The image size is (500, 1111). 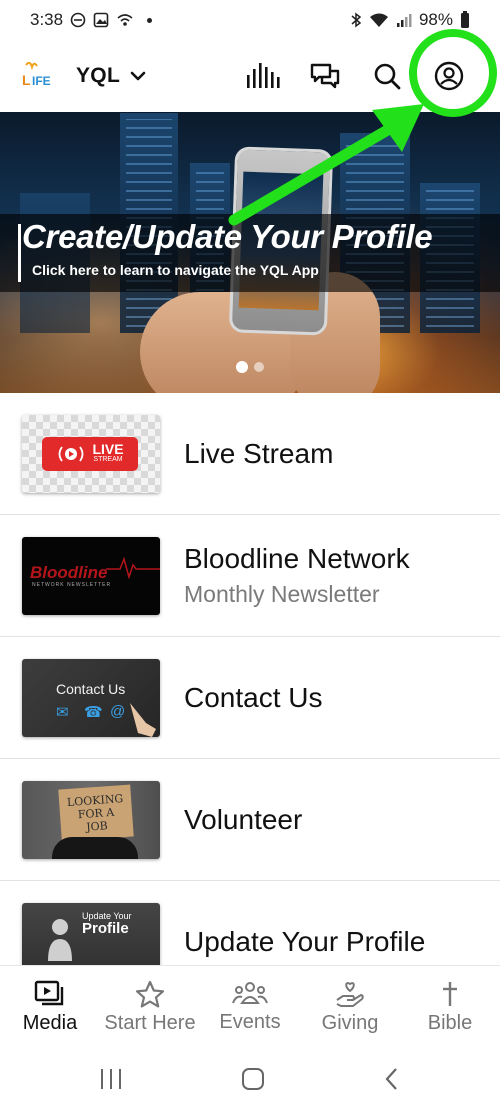 I want to click on sign-line: FOR A, so click(x=96, y=812).